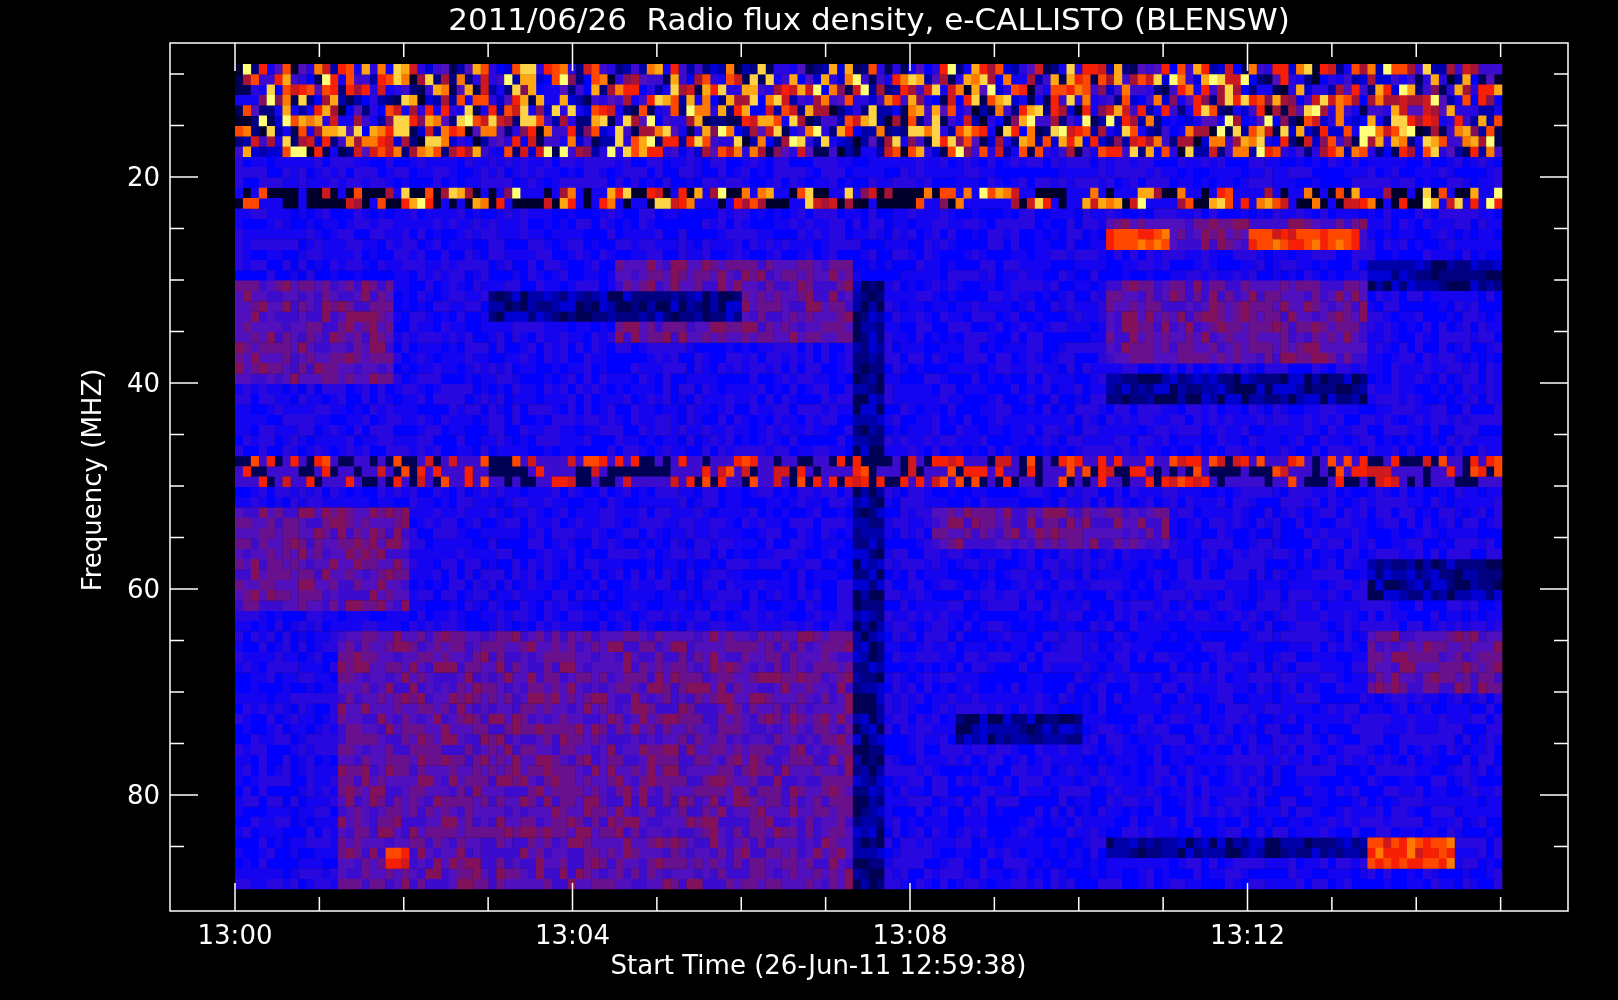  Describe the element at coordinates (235, 935) in the screenshot. I see `x-tick-label: 13:00` at that location.